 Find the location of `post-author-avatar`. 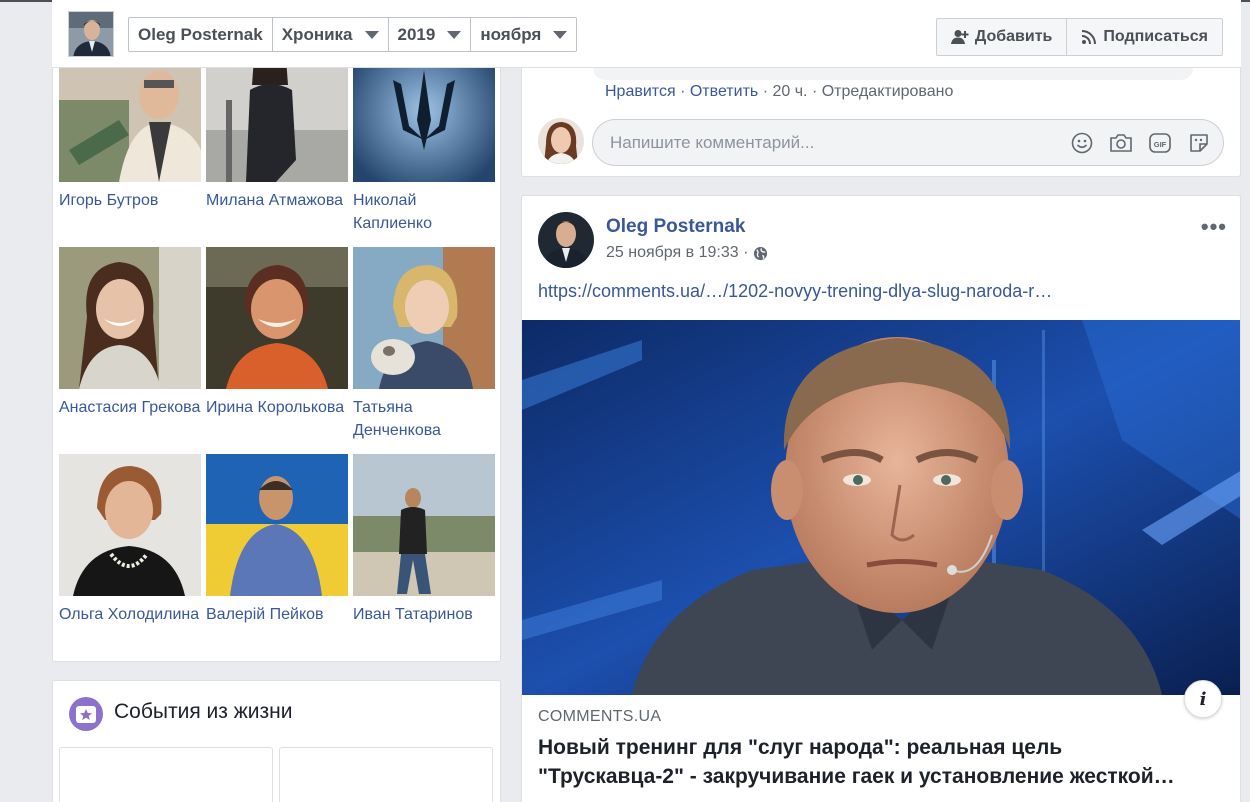

post-author-avatar is located at coordinates (566, 240).